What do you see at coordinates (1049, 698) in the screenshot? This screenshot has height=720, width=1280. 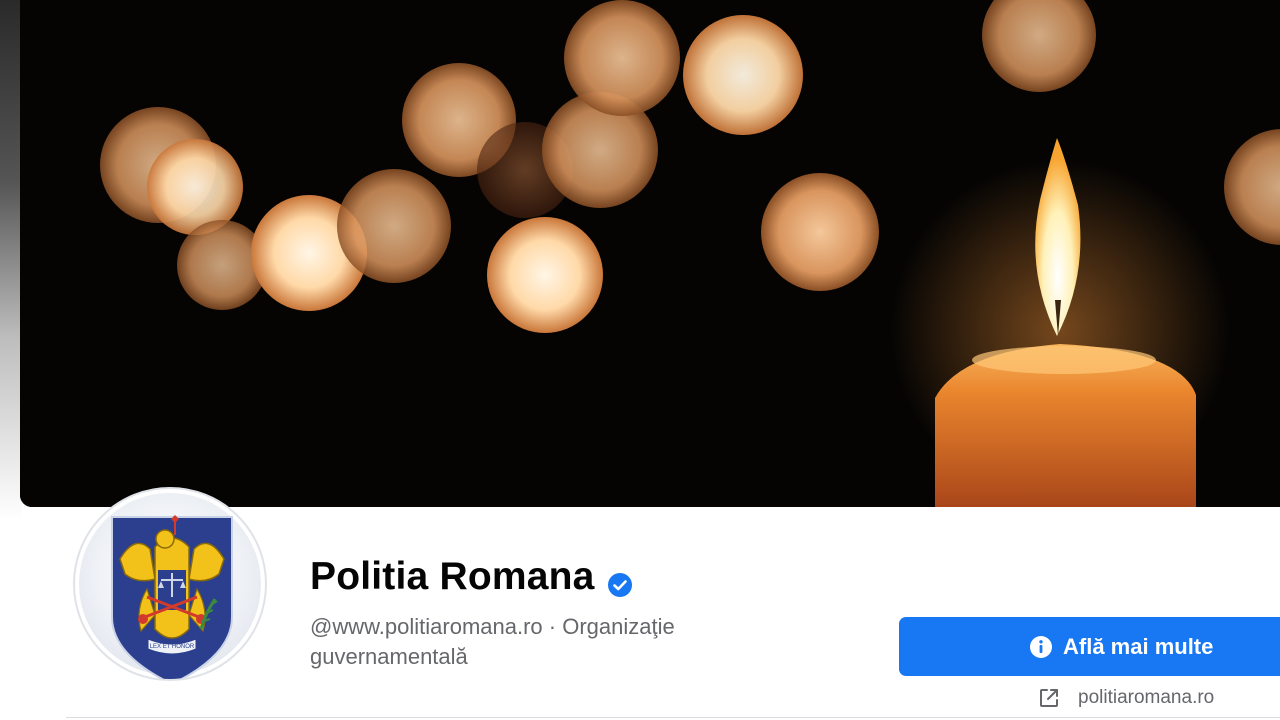 I see `external-link-icon` at bounding box center [1049, 698].